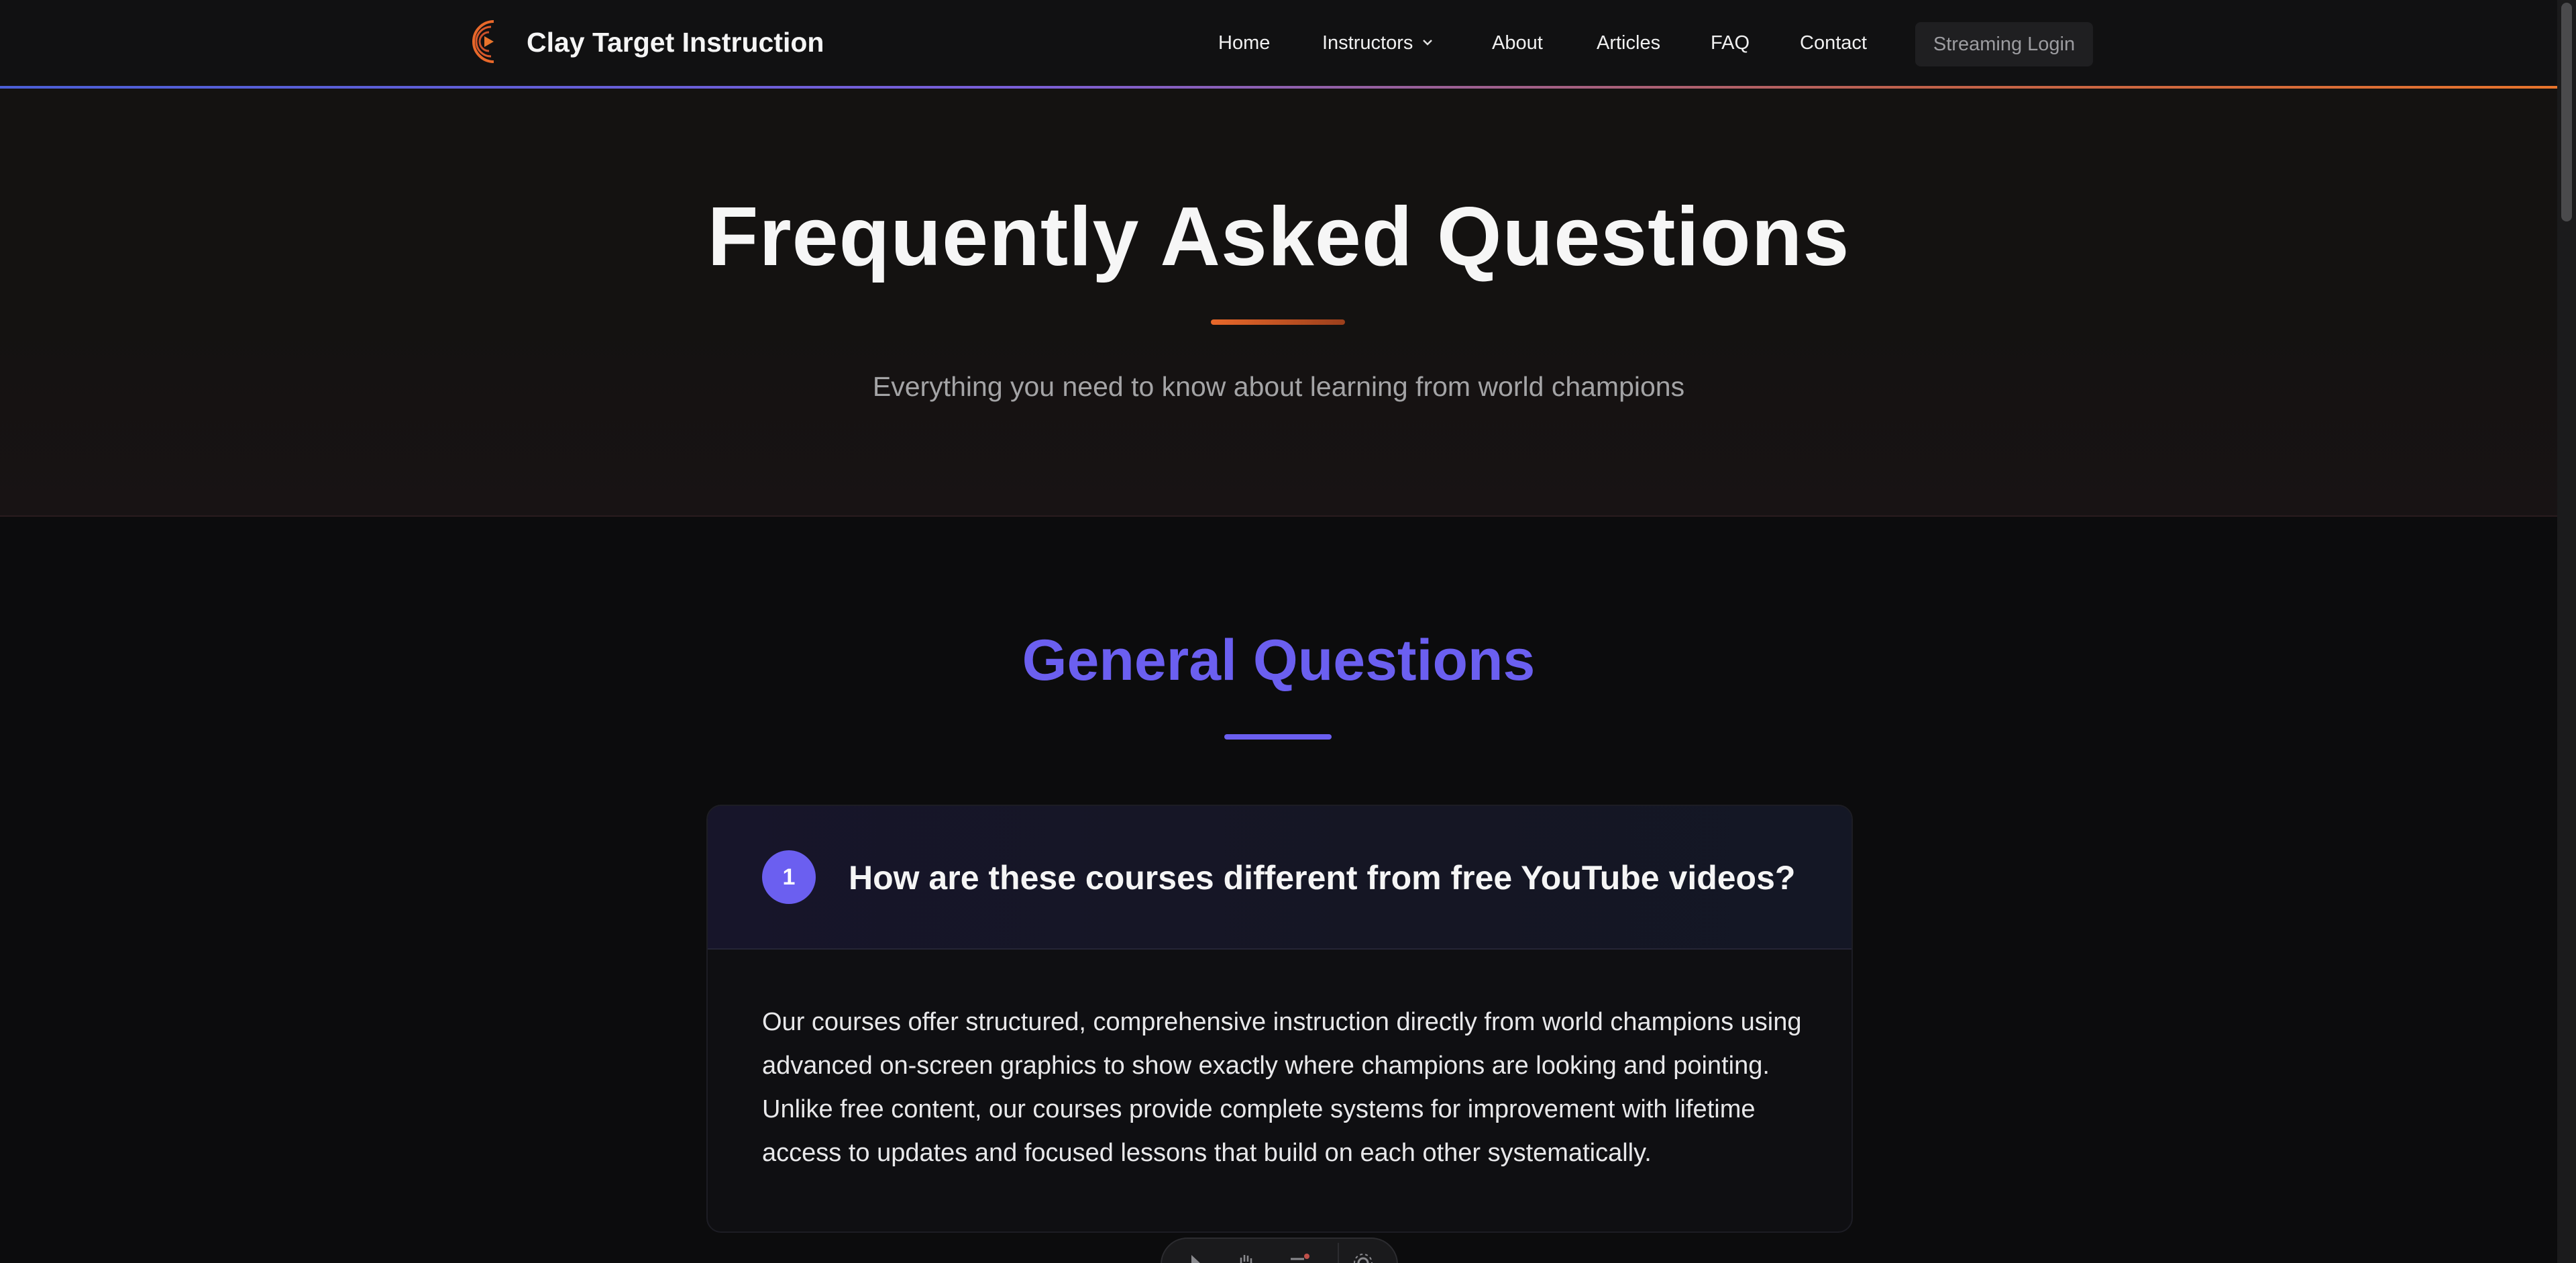  What do you see at coordinates (1246, 1257) in the screenshot?
I see `hand-icon` at bounding box center [1246, 1257].